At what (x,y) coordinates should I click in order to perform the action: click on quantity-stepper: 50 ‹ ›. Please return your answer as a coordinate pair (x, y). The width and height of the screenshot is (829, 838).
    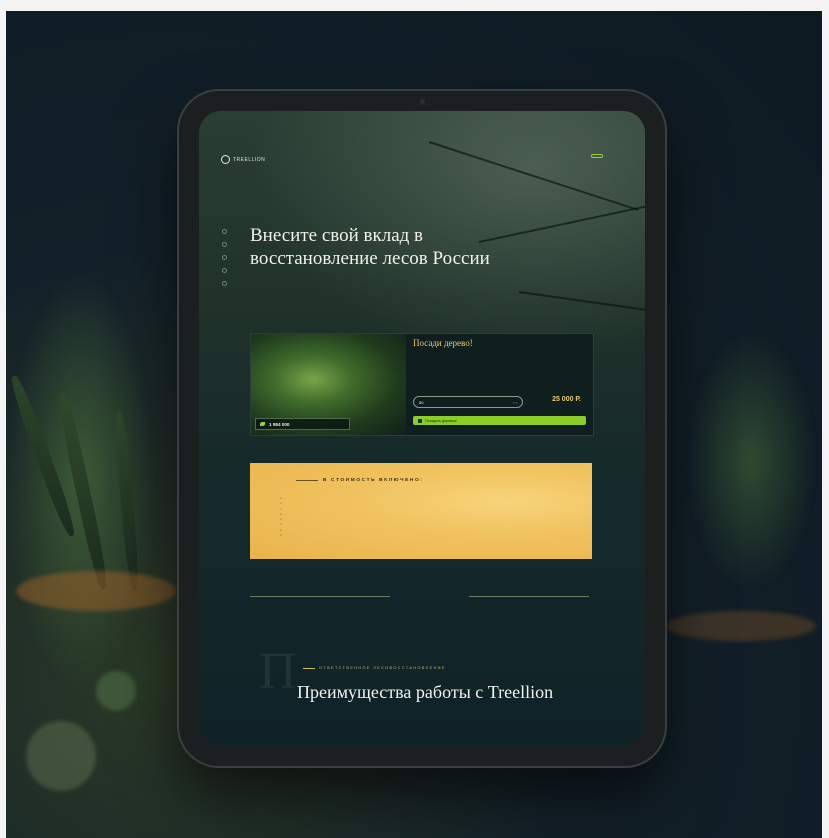
    Looking at the image, I should click on (468, 402).